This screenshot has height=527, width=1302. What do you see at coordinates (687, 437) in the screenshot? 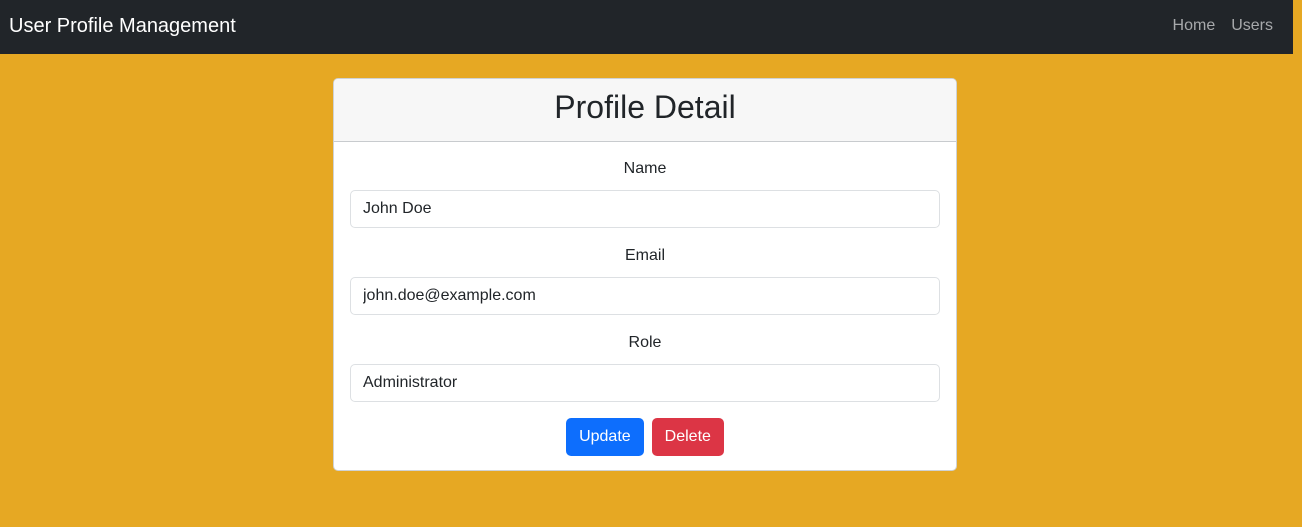
I see `delete-button: Delete` at bounding box center [687, 437].